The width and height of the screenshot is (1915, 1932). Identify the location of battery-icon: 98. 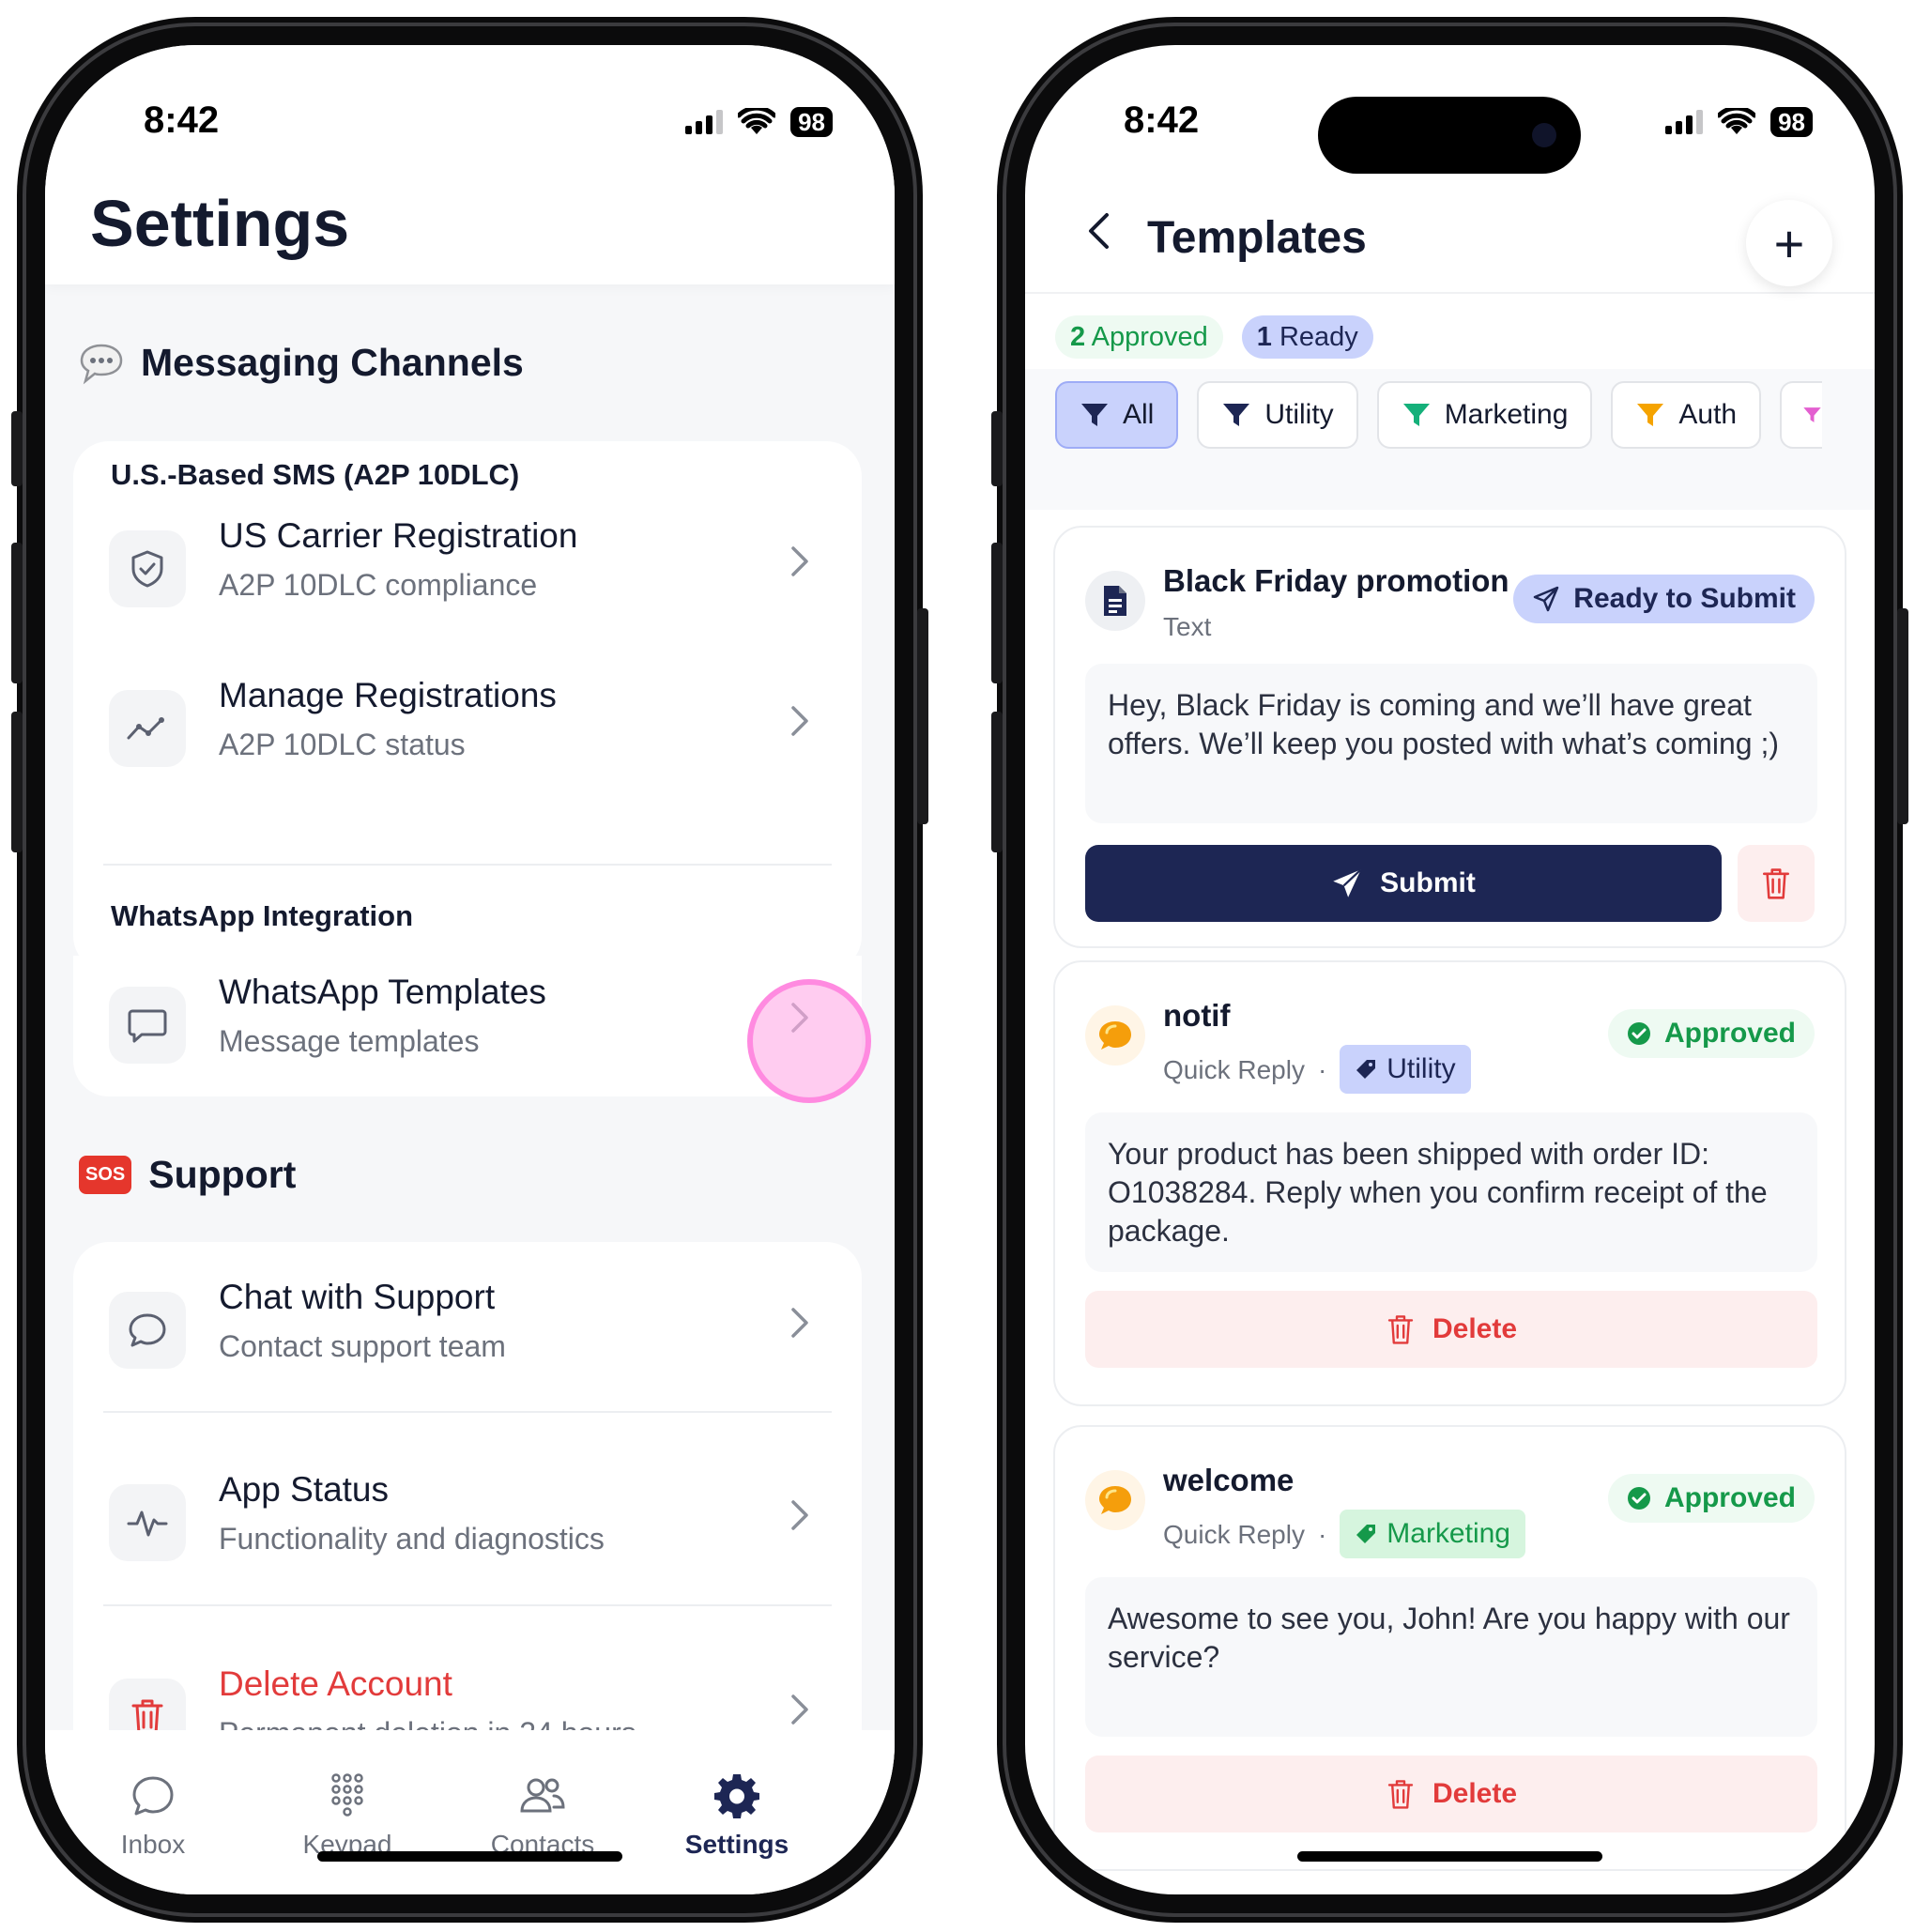
(811, 122).